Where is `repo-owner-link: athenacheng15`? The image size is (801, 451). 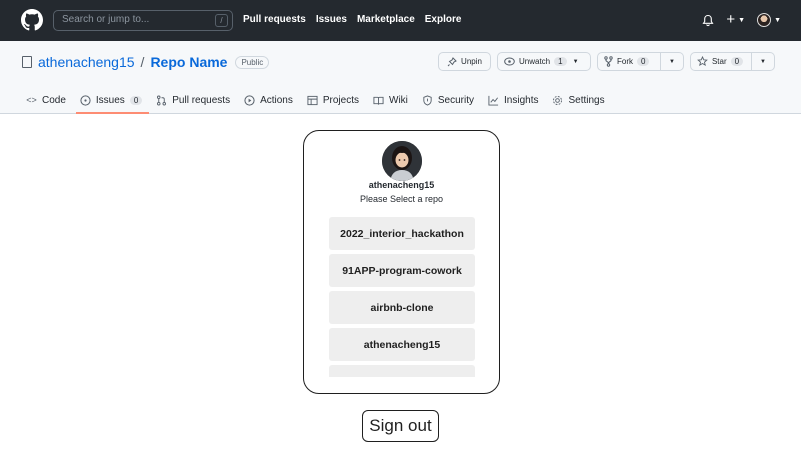
repo-owner-link: athenacheng15 is located at coordinates (86, 62).